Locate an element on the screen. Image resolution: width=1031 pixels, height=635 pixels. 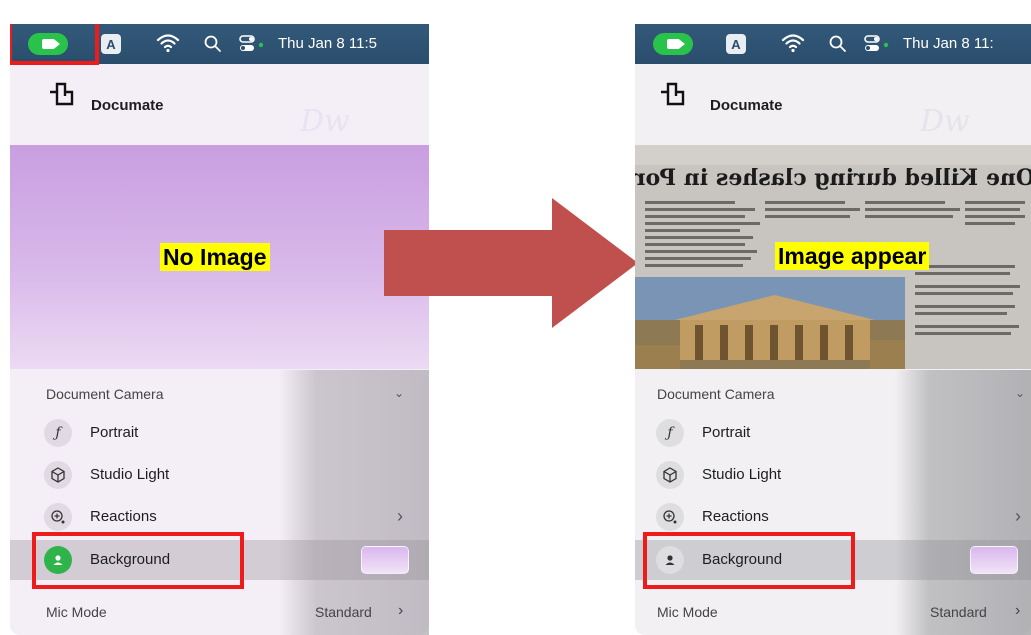
menu-bar: A Thu Jan 8 11: is located at coordinates (833, 44).